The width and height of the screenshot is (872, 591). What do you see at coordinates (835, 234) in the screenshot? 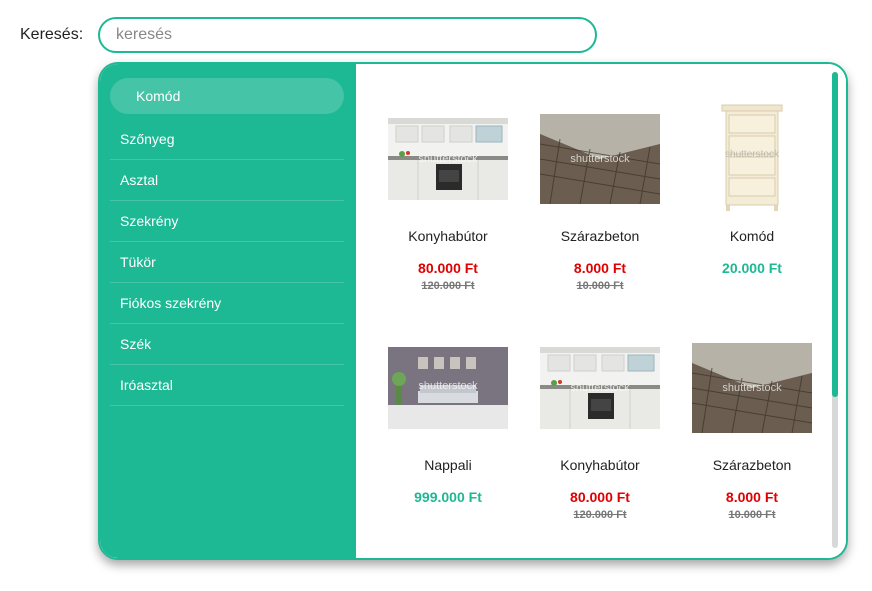
I see `scrollbar-thumb` at bounding box center [835, 234].